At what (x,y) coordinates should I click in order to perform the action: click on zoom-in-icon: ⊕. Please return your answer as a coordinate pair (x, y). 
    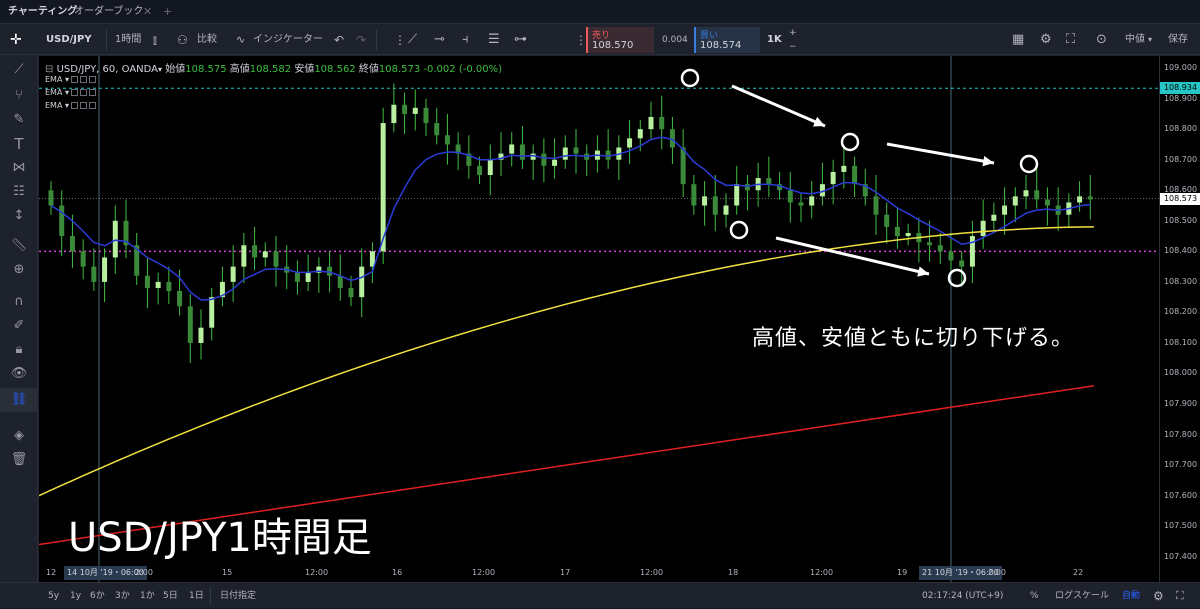
    Looking at the image, I should click on (19, 270).